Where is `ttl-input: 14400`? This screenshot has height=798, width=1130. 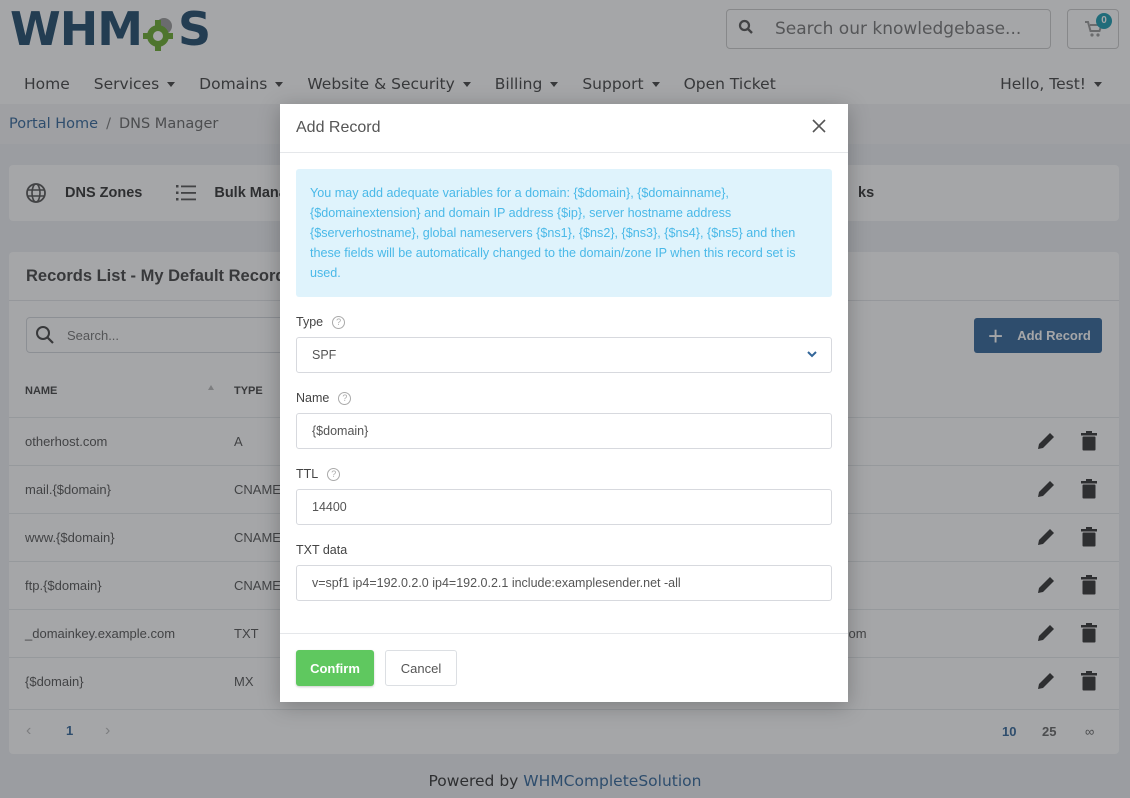 ttl-input: 14400 is located at coordinates (564, 507).